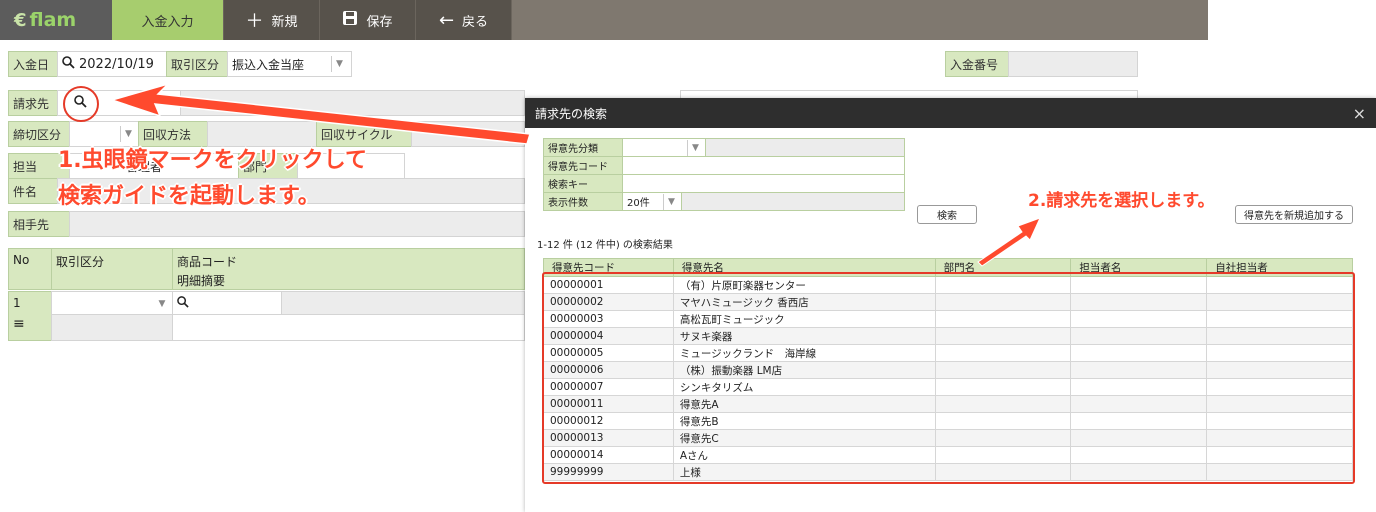  Describe the element at coordinates (116, 64) in the screenshot. I see `deposit-date-value: 2022/10/19` at that location.